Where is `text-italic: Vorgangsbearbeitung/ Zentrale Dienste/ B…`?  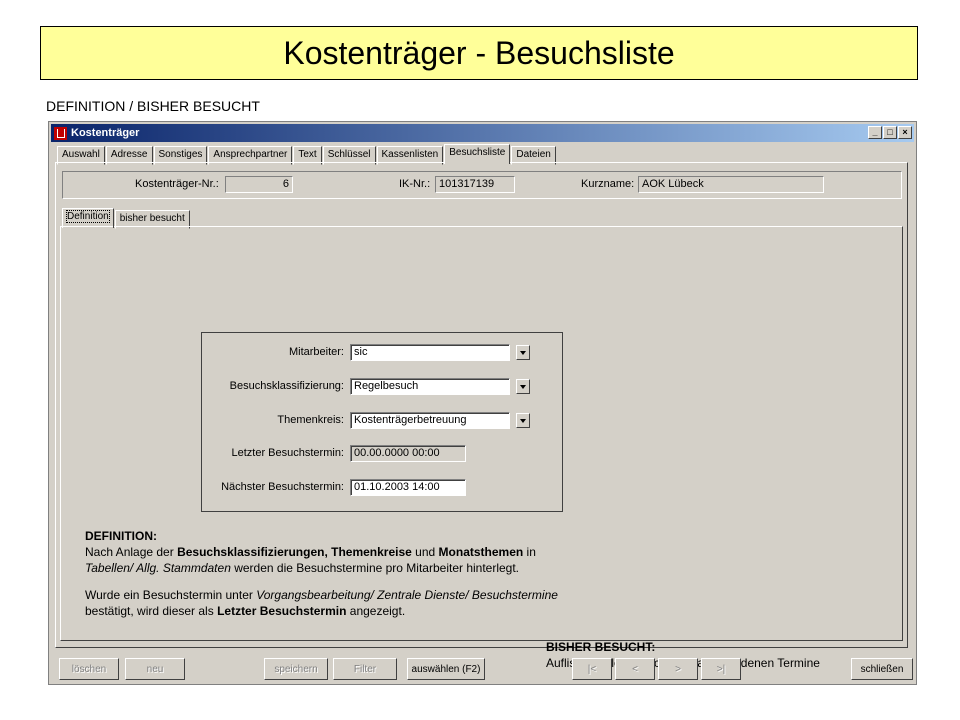
text-italic: Vorgangsbearbeitung/ Zentrale Dienste/ B… is located at coordinates (407, 595).